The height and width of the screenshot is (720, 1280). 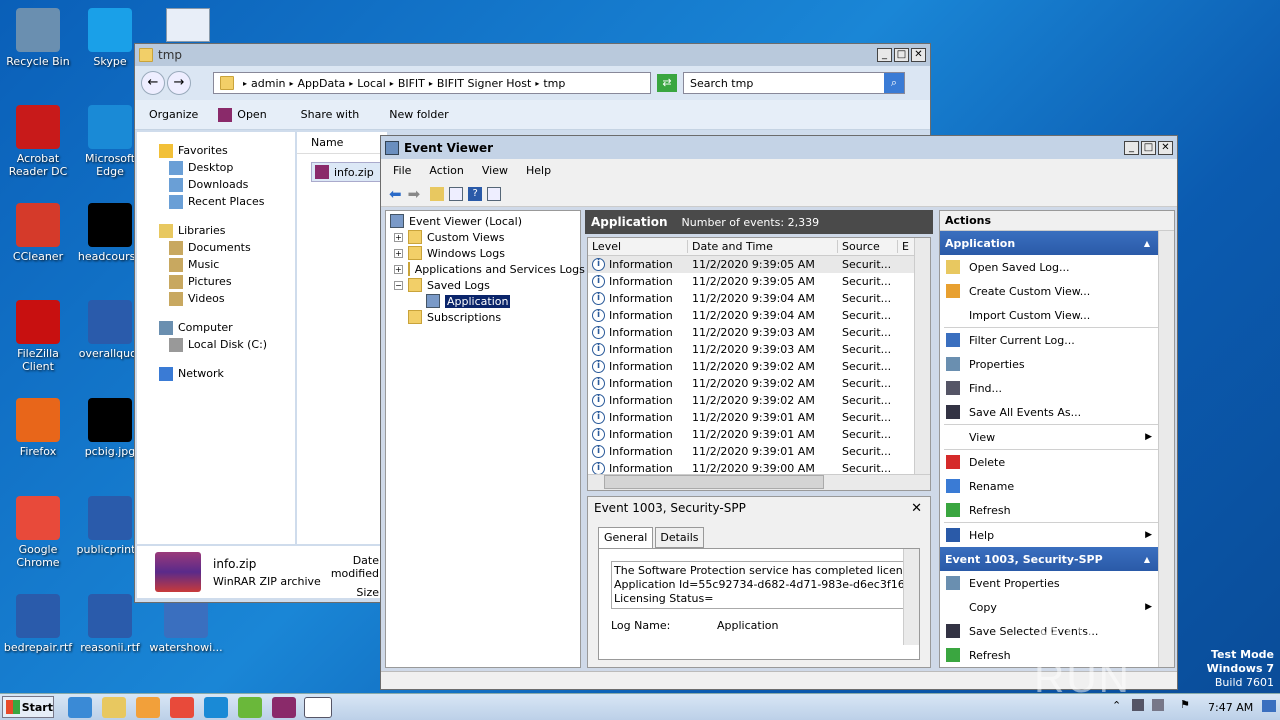 I want to click on media-player-taskbar-icon, so click(x=148, y=707).